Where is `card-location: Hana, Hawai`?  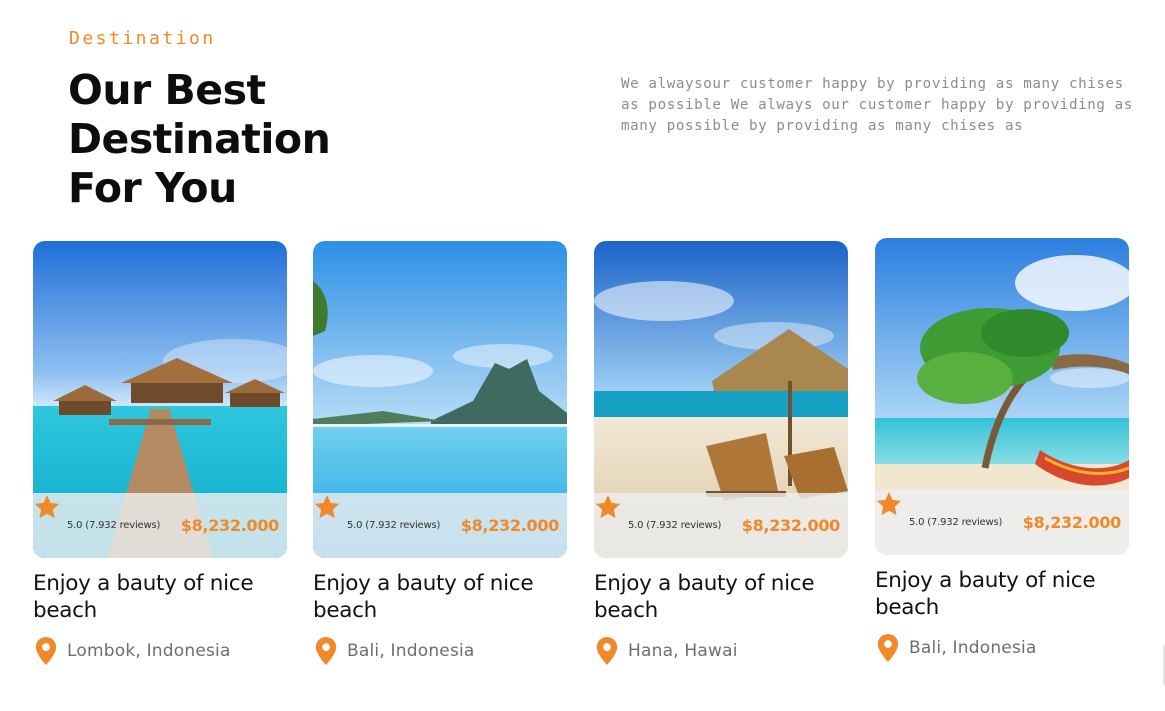 card-location: Hana, Hawai is located at coordinates (721, 651).